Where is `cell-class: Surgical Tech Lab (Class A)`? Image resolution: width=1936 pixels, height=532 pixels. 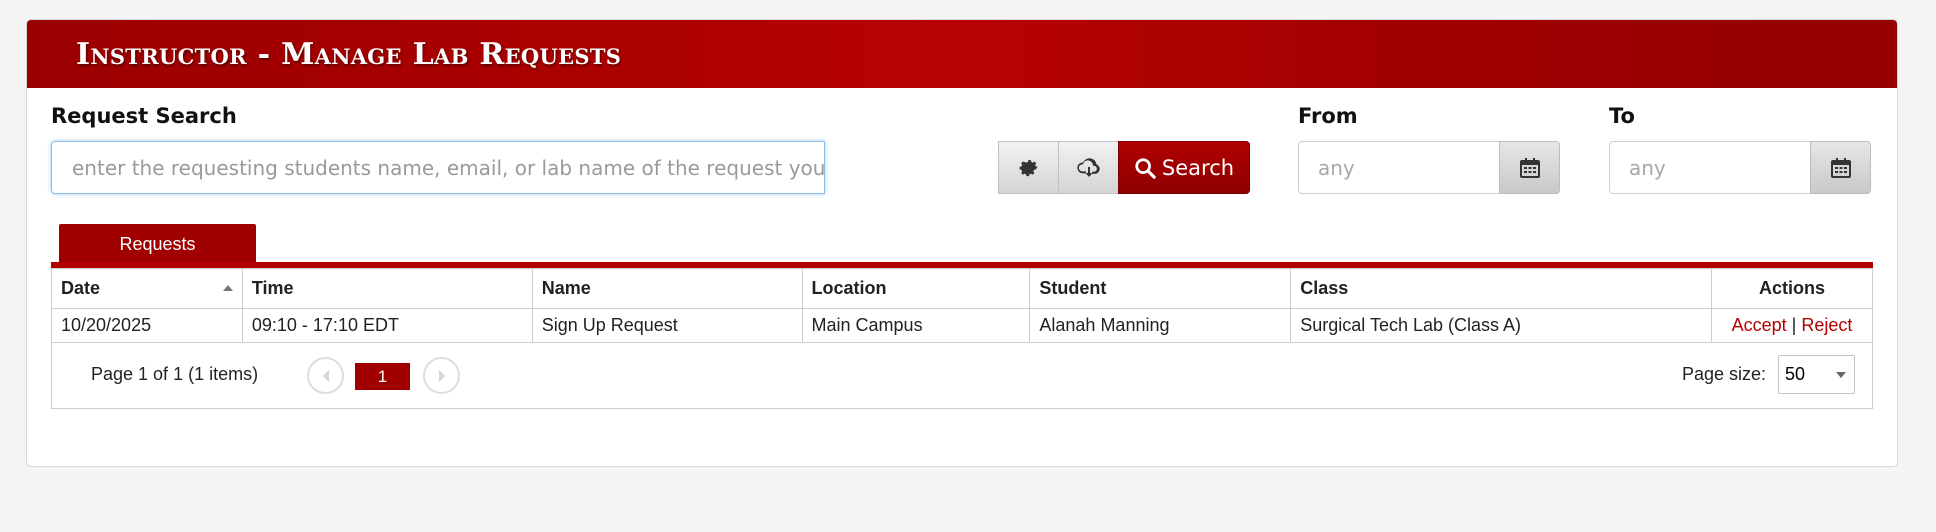 cell-class: Surgical Tech Lab (Class A) is located at coordinates (1501, 325).